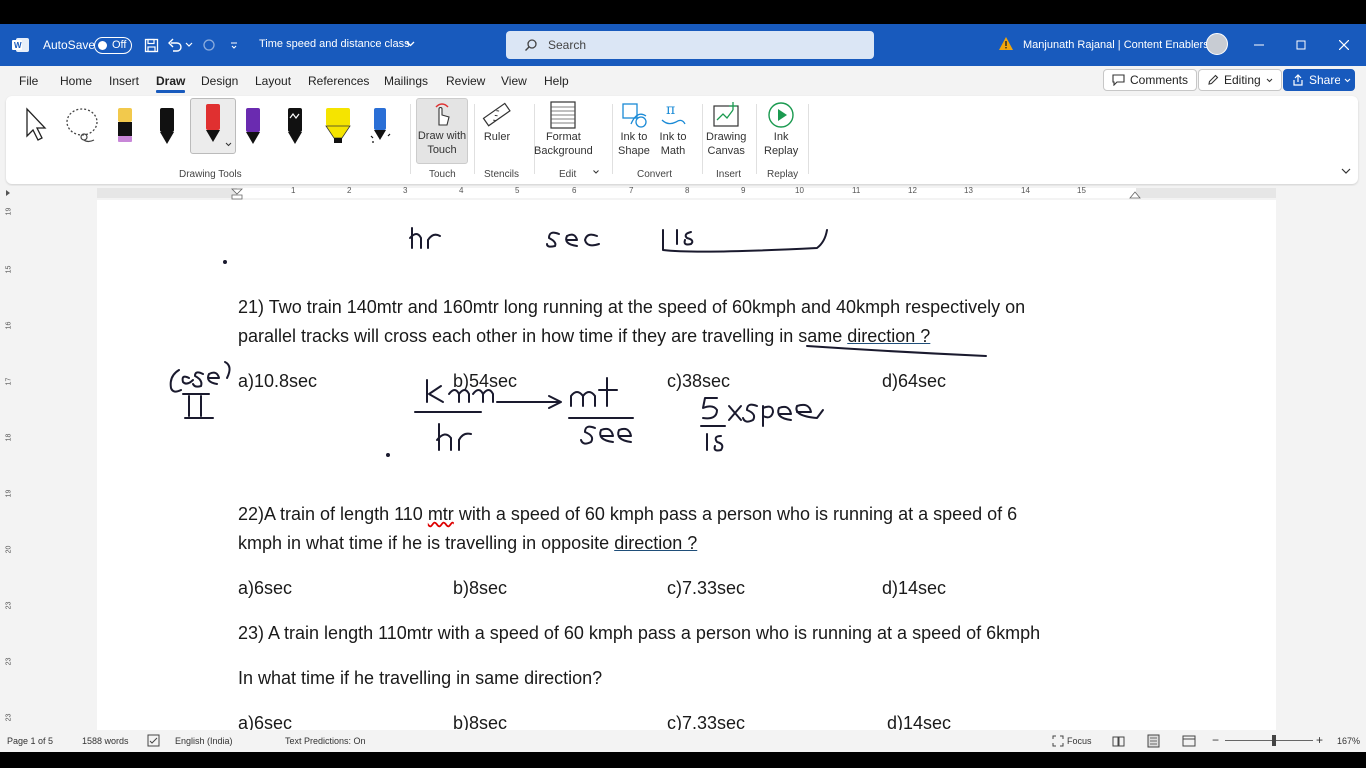  Describe the element at coordinates (1135, 194) in the screenshot. I see `right-indent-marker-icon` at that location.